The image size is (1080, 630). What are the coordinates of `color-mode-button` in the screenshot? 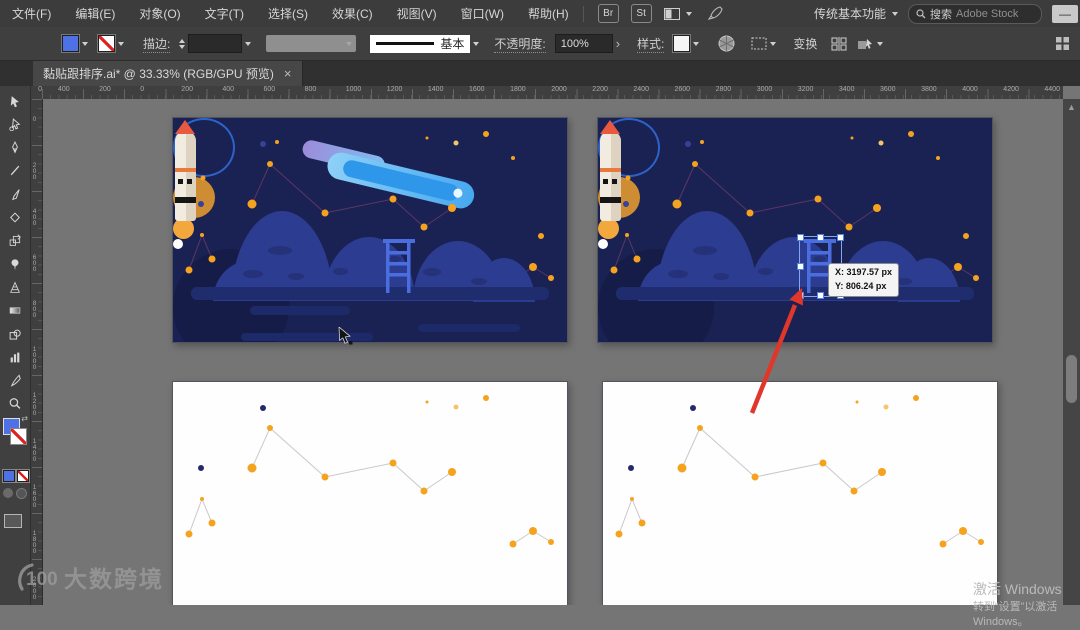 It's located at (9, 476).